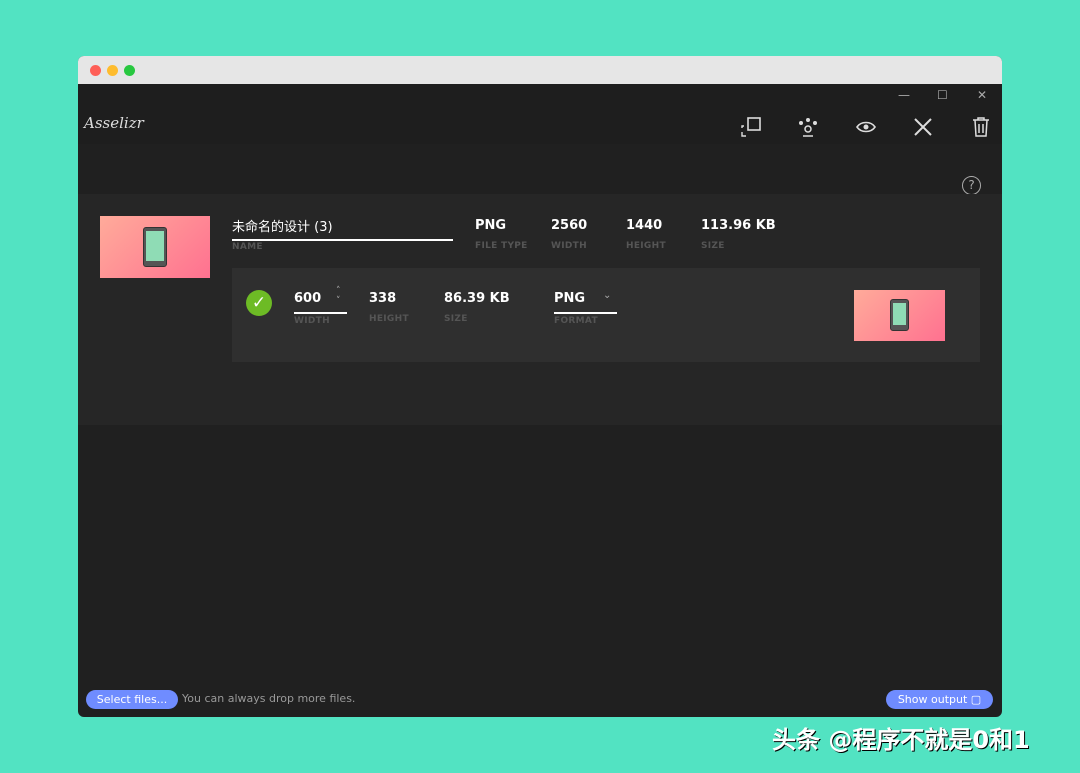 The image size is (1080, 773). Describe the element at coordinates (923, 127) in the screenshot. I see `tools-icon` at that location.